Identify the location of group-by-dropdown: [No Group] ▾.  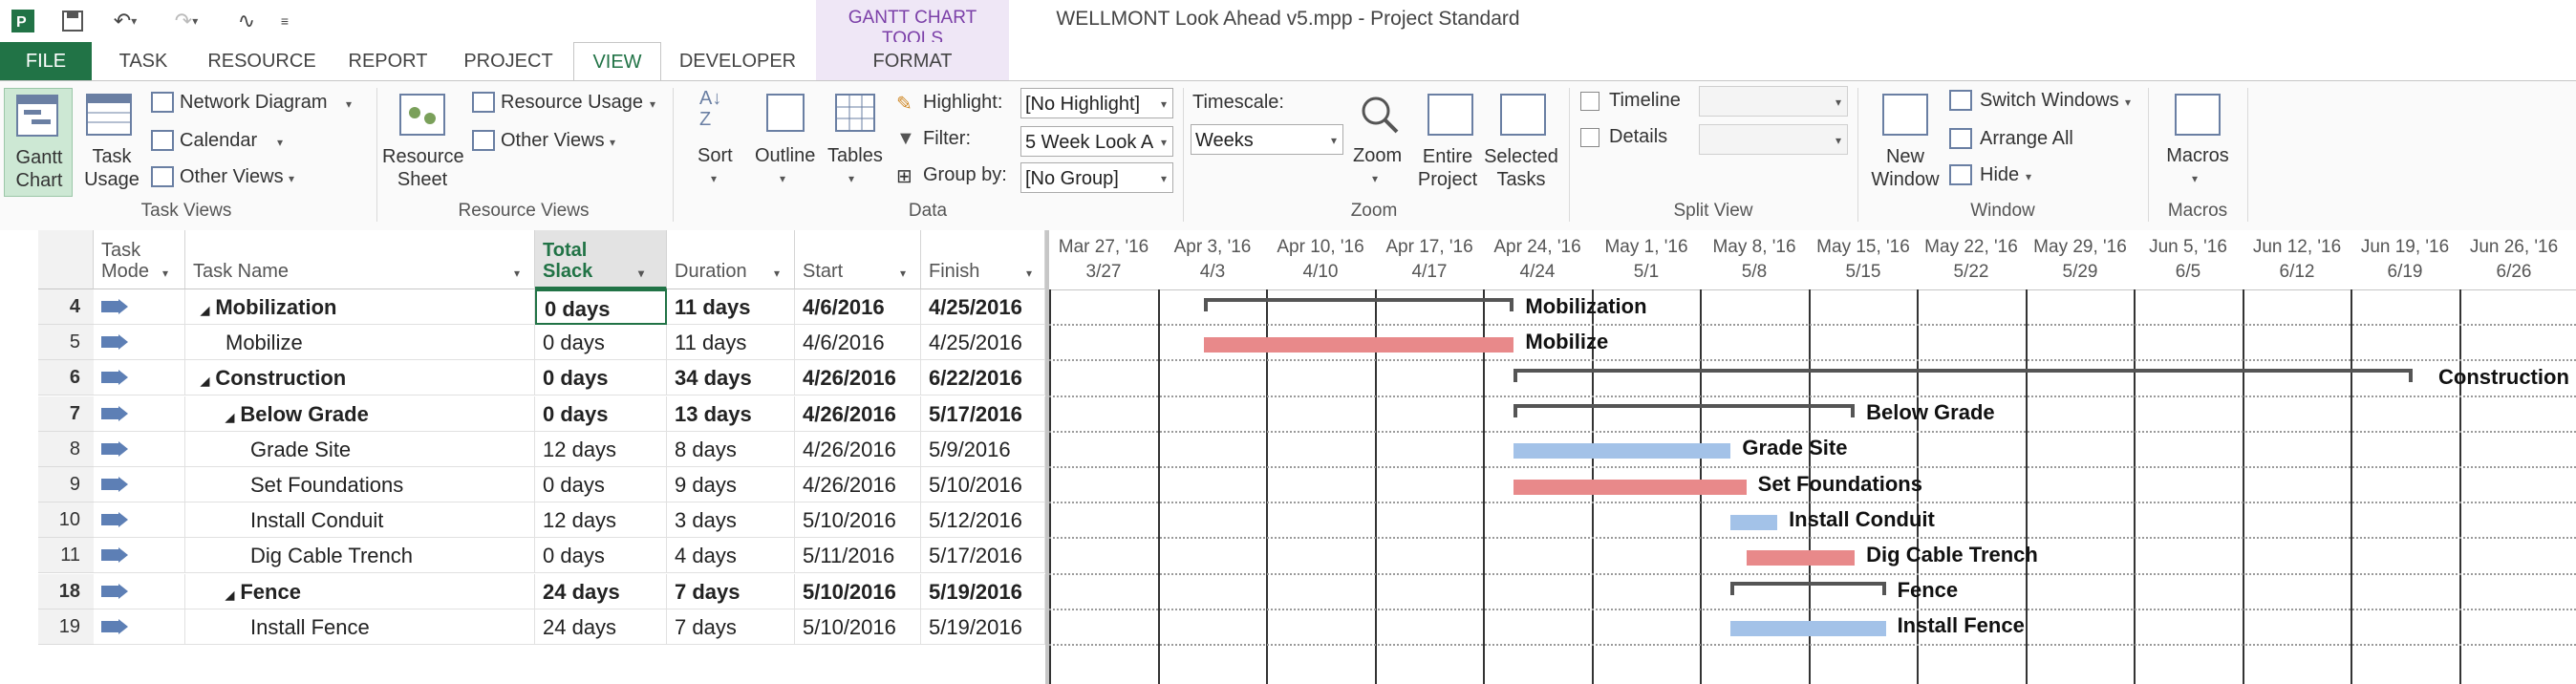
(1096, 178).